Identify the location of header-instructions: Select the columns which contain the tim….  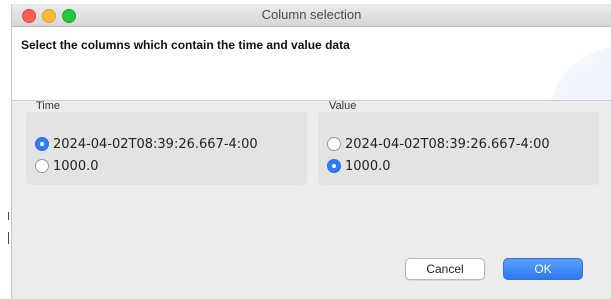
(185, 45).